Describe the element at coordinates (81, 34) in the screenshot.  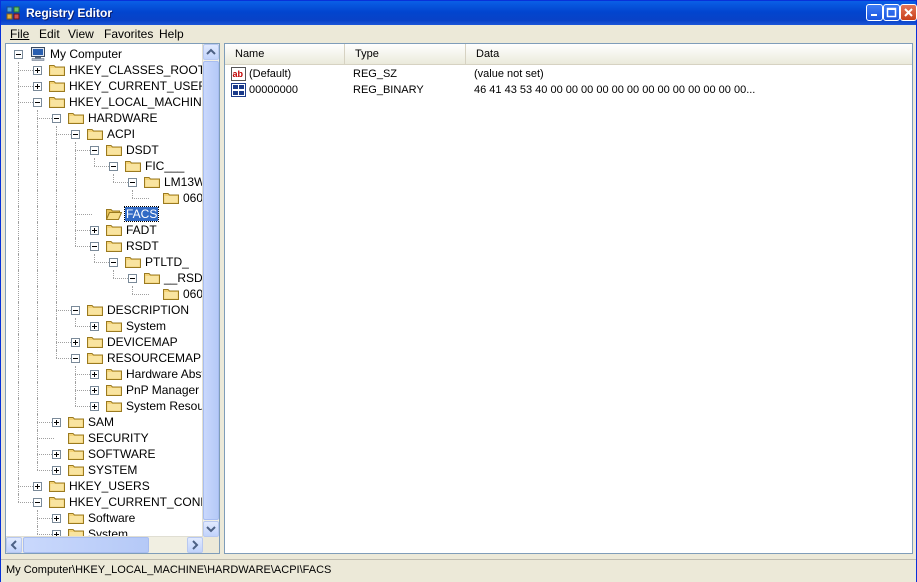
I see `menu-view: View` at that location.